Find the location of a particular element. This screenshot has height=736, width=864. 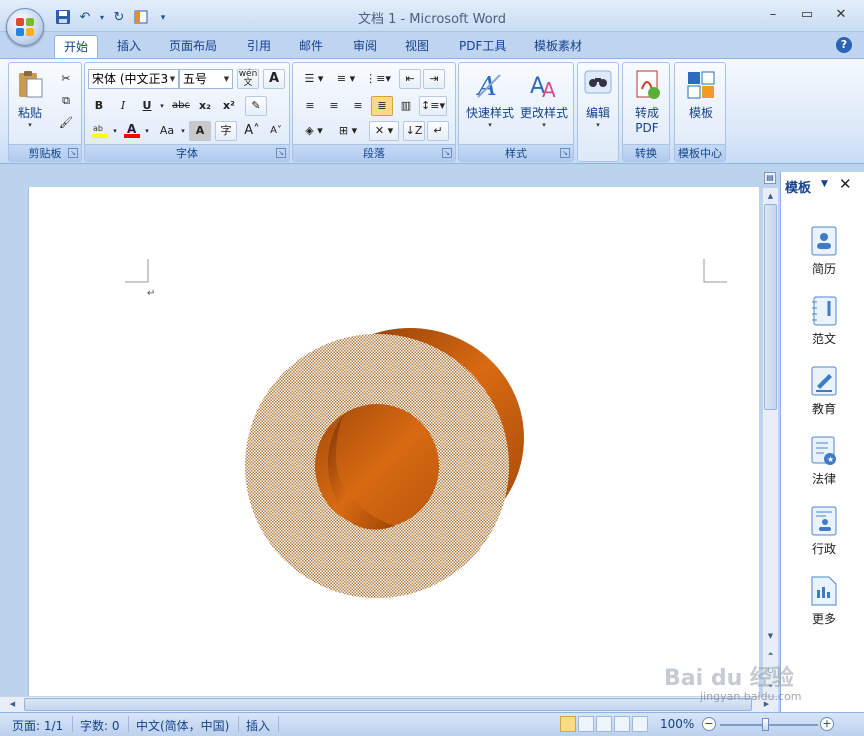

horizontal-scroll-thumb is located at coordinates (388, 704).